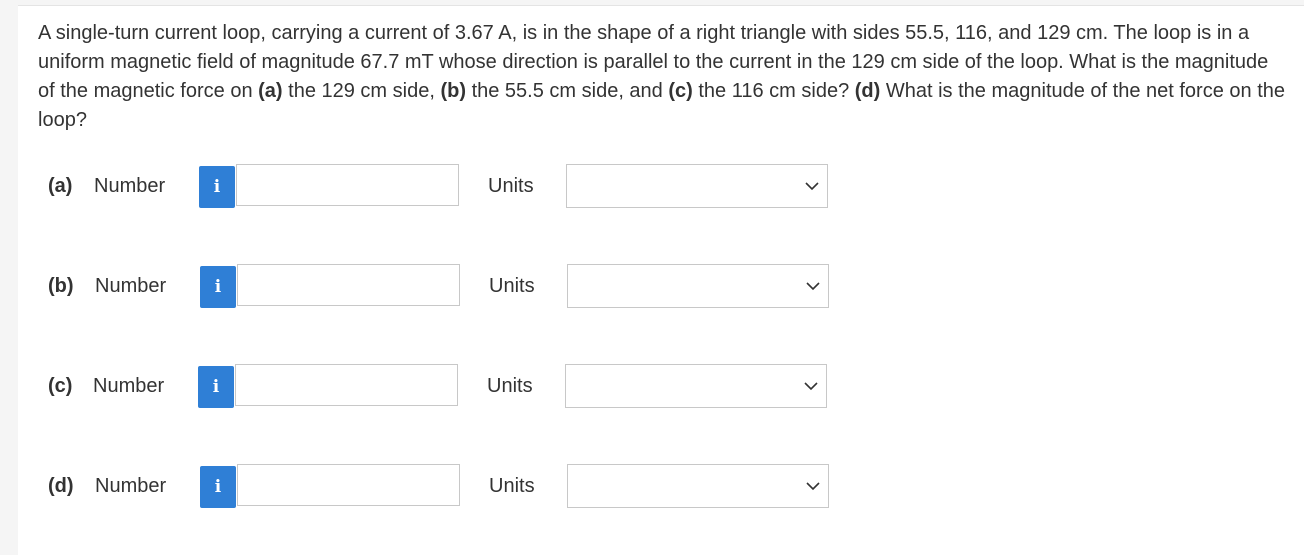  I want to click on question-segment: the 129 cm side,, so click(361, 91).